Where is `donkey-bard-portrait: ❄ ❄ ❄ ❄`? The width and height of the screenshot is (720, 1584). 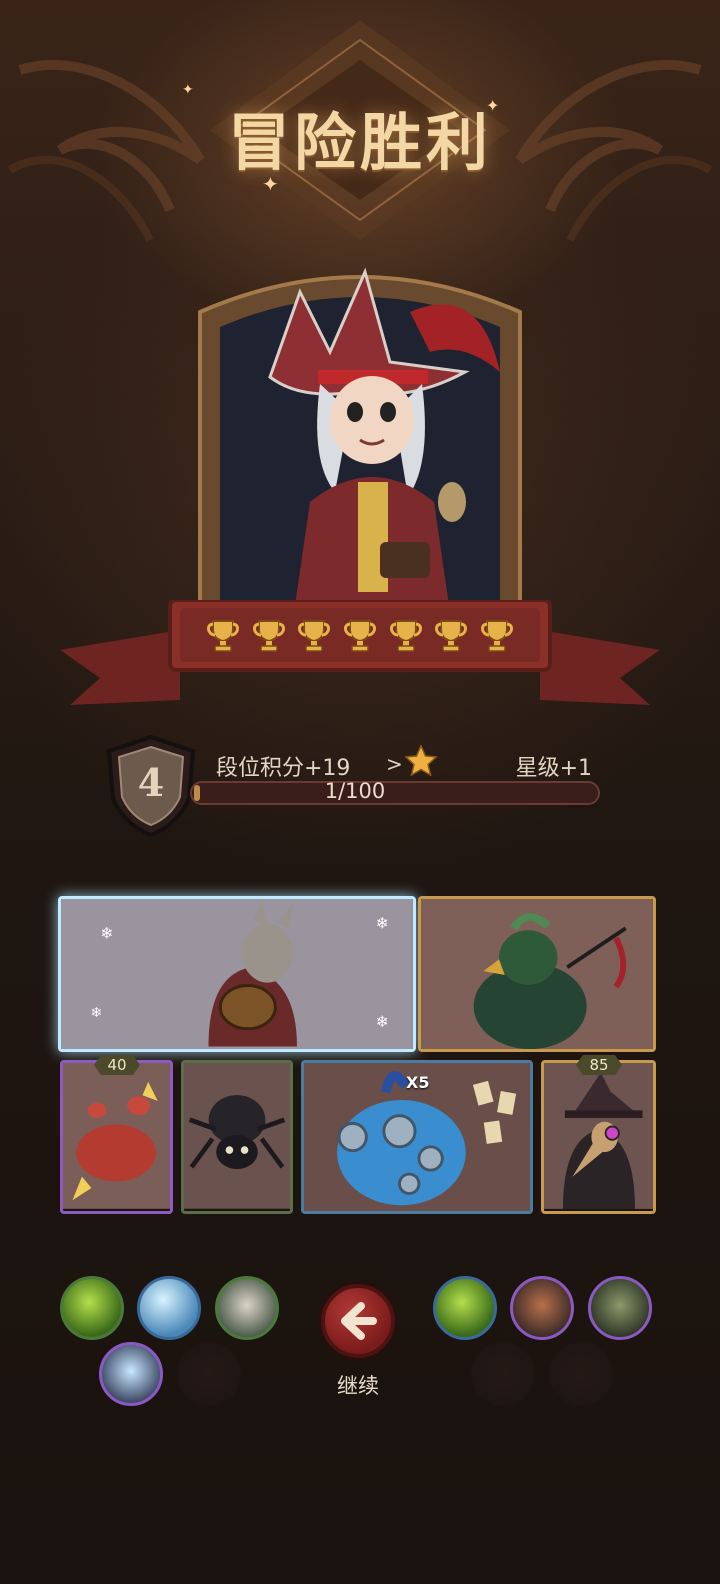
donkey-bard-portrait: ❄ ❄ ❄ ❄ is located at coordinates (237, 974).